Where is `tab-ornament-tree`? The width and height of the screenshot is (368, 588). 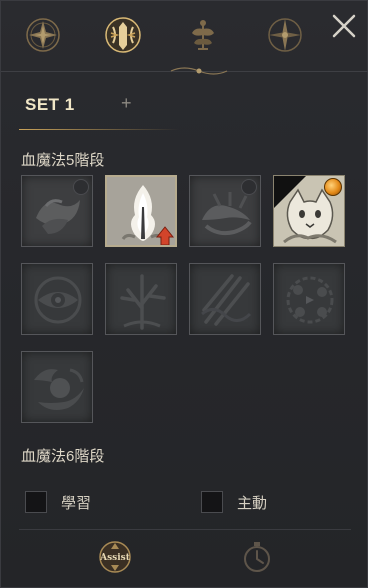 tab-ornament-tree is located at coordinates (203, 35).